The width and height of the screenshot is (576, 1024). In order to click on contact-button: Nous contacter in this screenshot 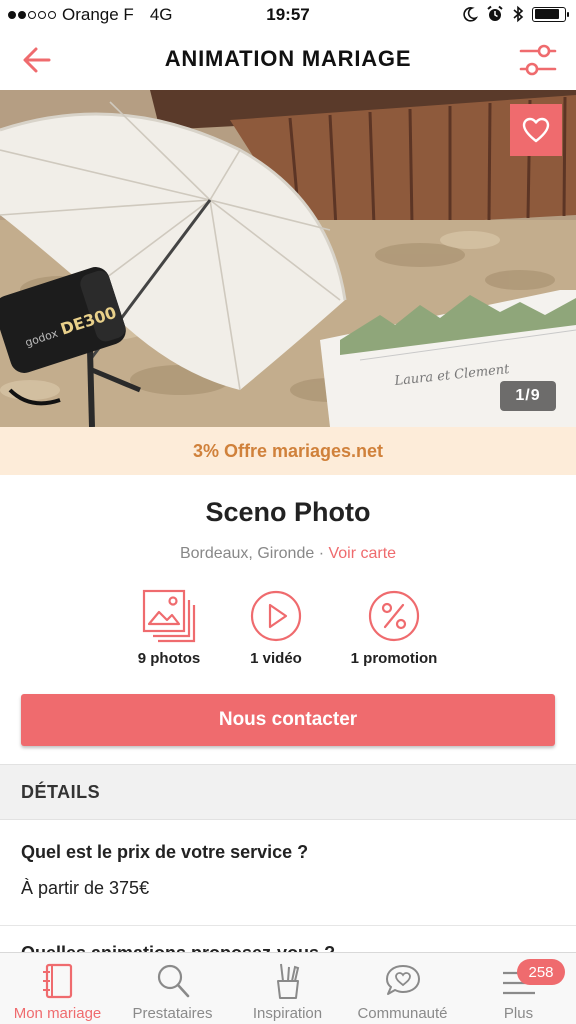, I will do `click(288, 720)`.